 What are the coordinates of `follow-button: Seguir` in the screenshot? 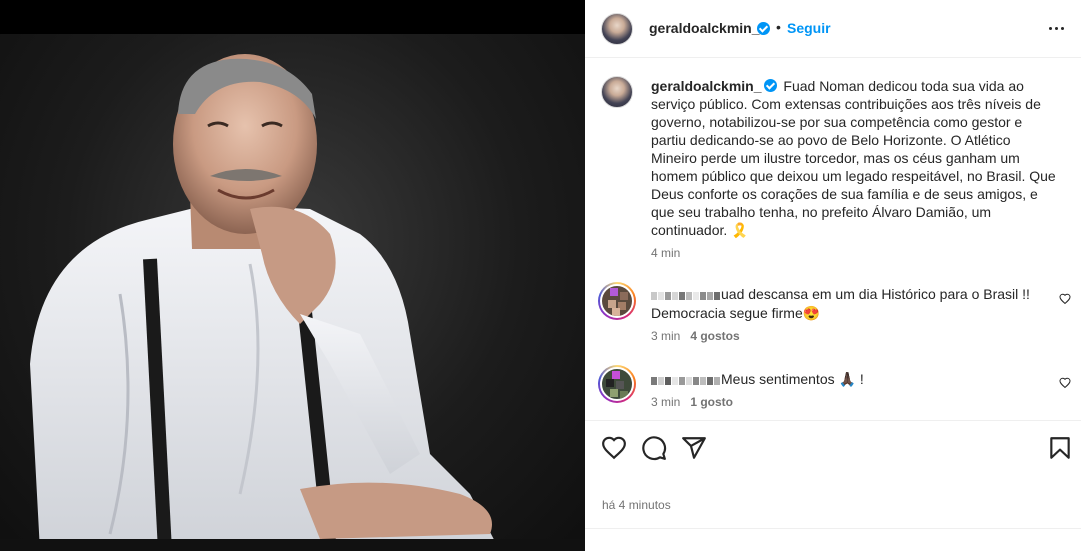 It's located at (809, 28).